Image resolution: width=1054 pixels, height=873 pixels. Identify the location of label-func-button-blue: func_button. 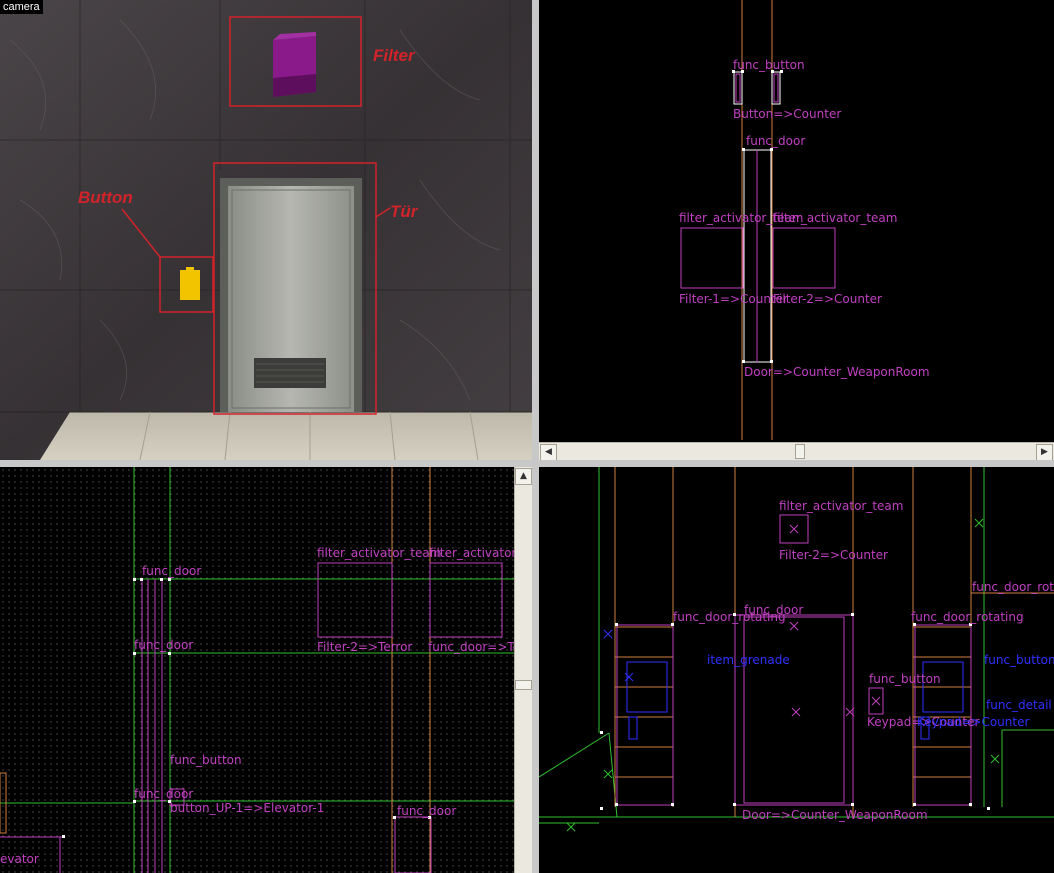
(1019, 660).